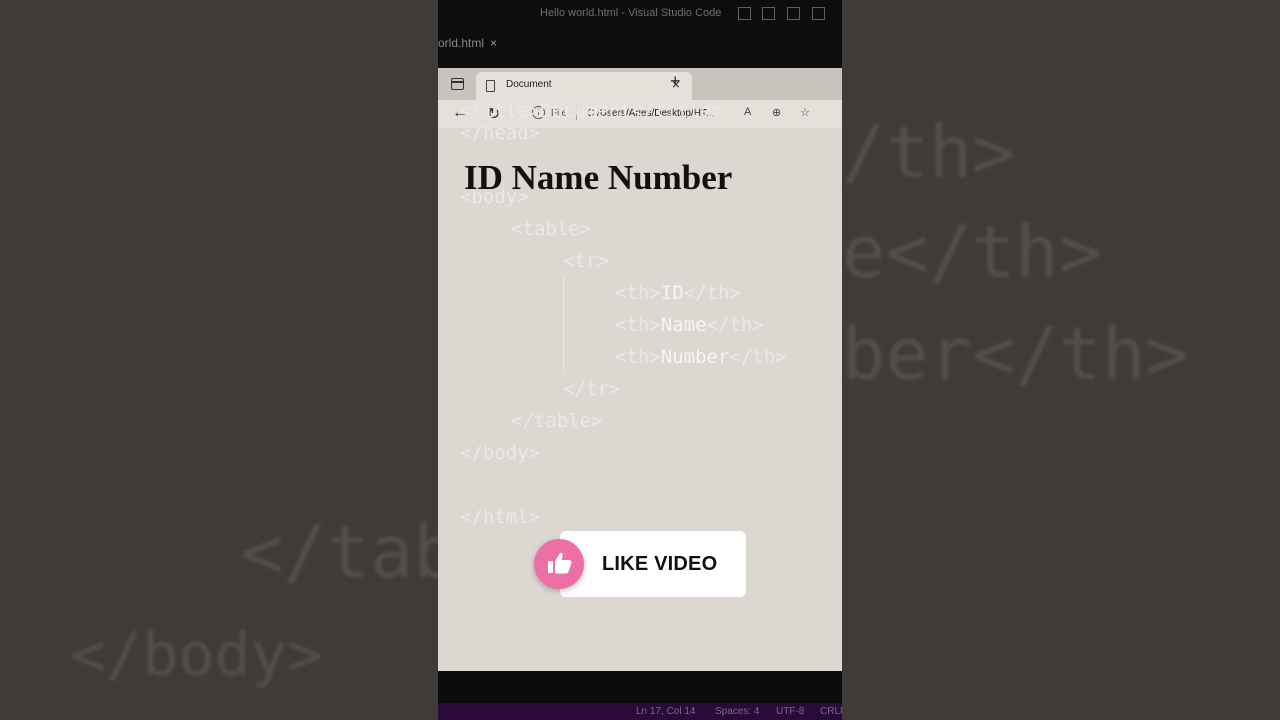 The width and height of the screenshot is (1280, 720). What do you see at coordinates (584, 86) in the screenshot?
I see `browser-tab-document: Document ×` at bounding box center [584, 86].